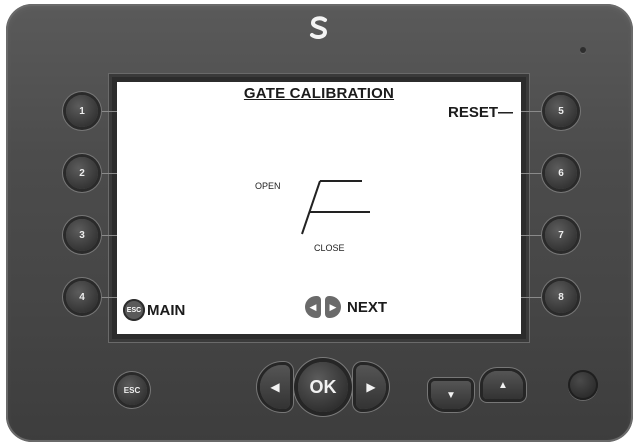 This screenshot has width=639, height=445. What do you see at coordinates (346, 307) in the screenshot?
I see `next-softkey-hint: ◀ ▶ NEXT` at bounding box center [346, 307].